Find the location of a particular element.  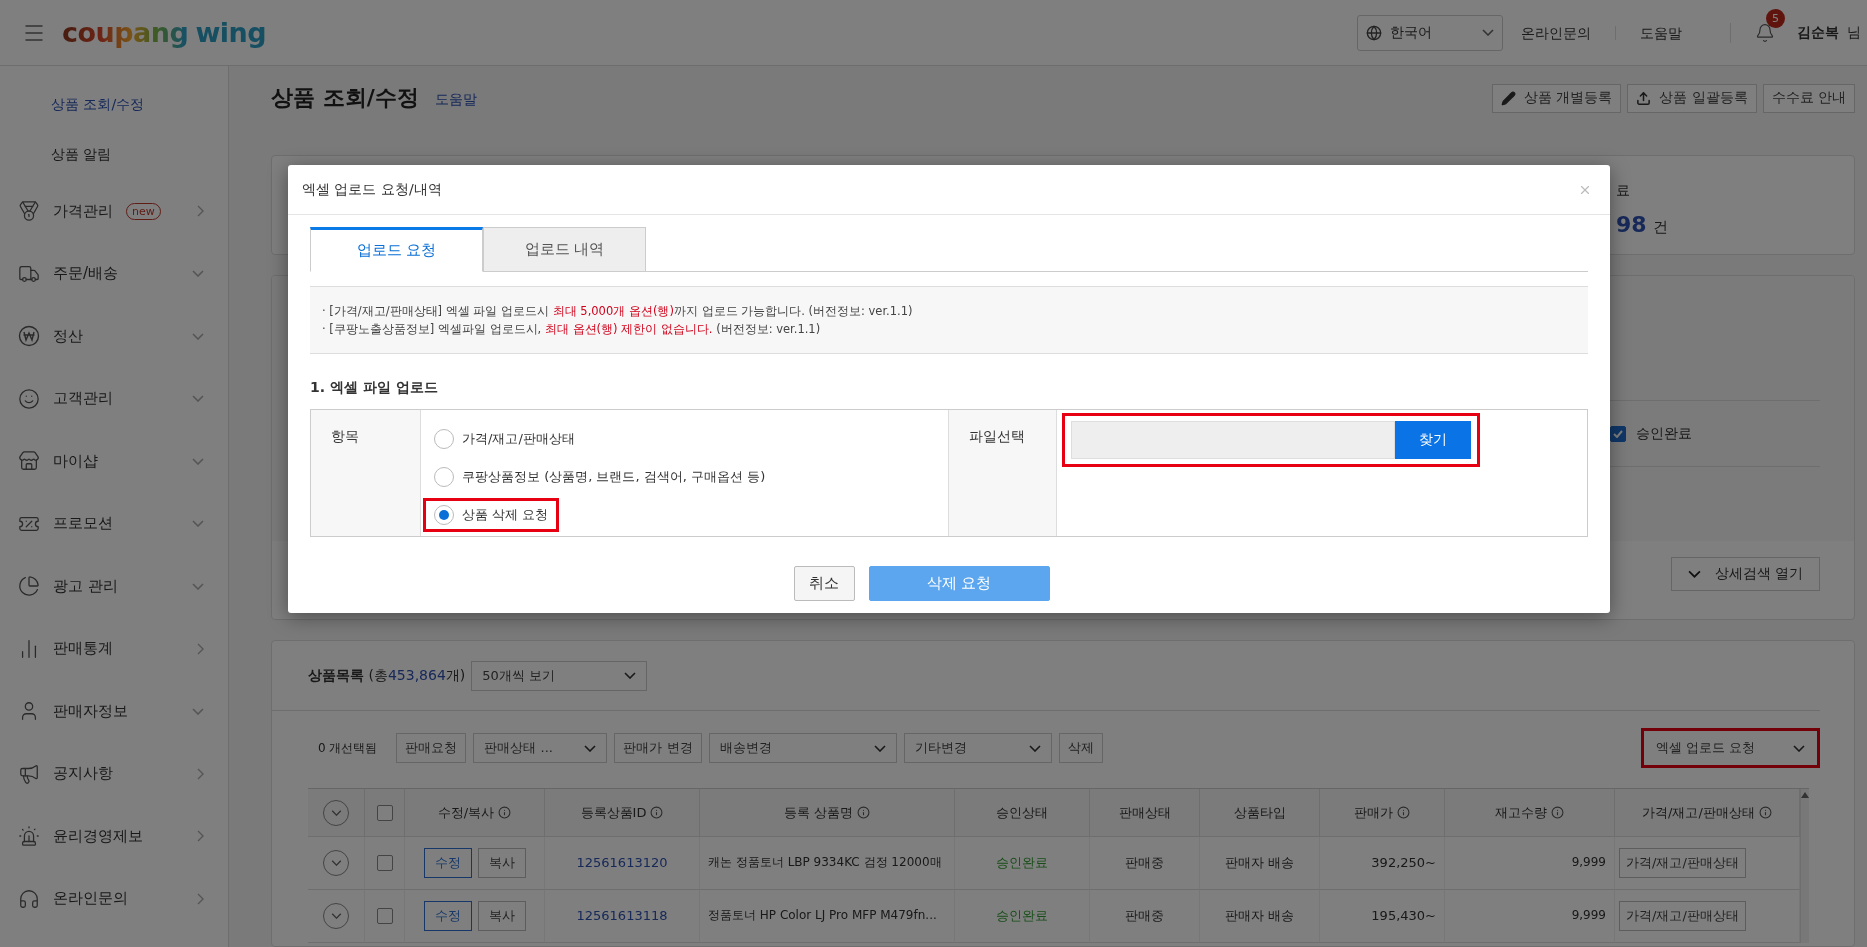

radio-option: 가격/재고/판매상태 is located at coordinates (504, 439).